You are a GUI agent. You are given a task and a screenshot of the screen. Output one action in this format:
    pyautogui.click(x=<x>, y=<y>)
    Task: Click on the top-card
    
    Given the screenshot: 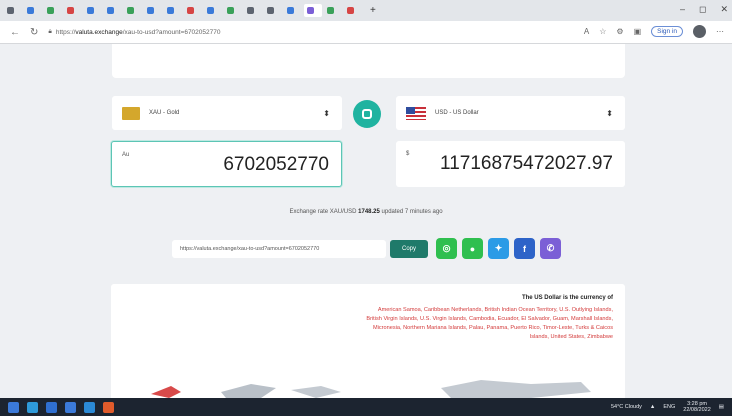 What is the action you would take?
    pyautogui.click(x=368, y=61)
    